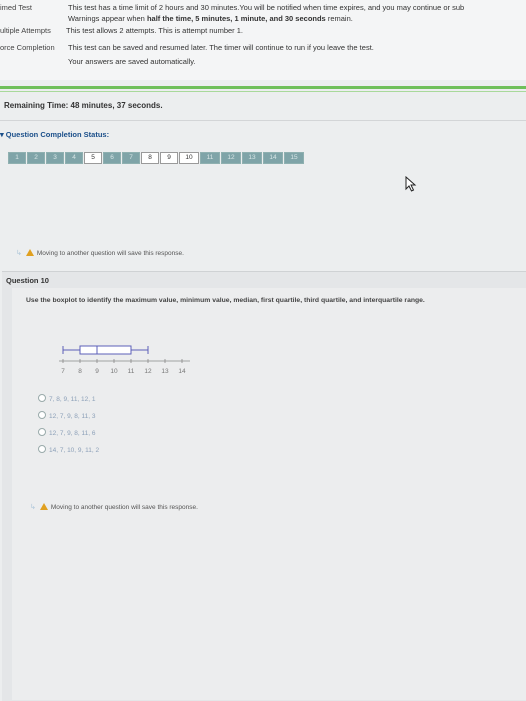 This screenshot has height=701, width=526. I want to click on boxplot-box, so click(105, 350).